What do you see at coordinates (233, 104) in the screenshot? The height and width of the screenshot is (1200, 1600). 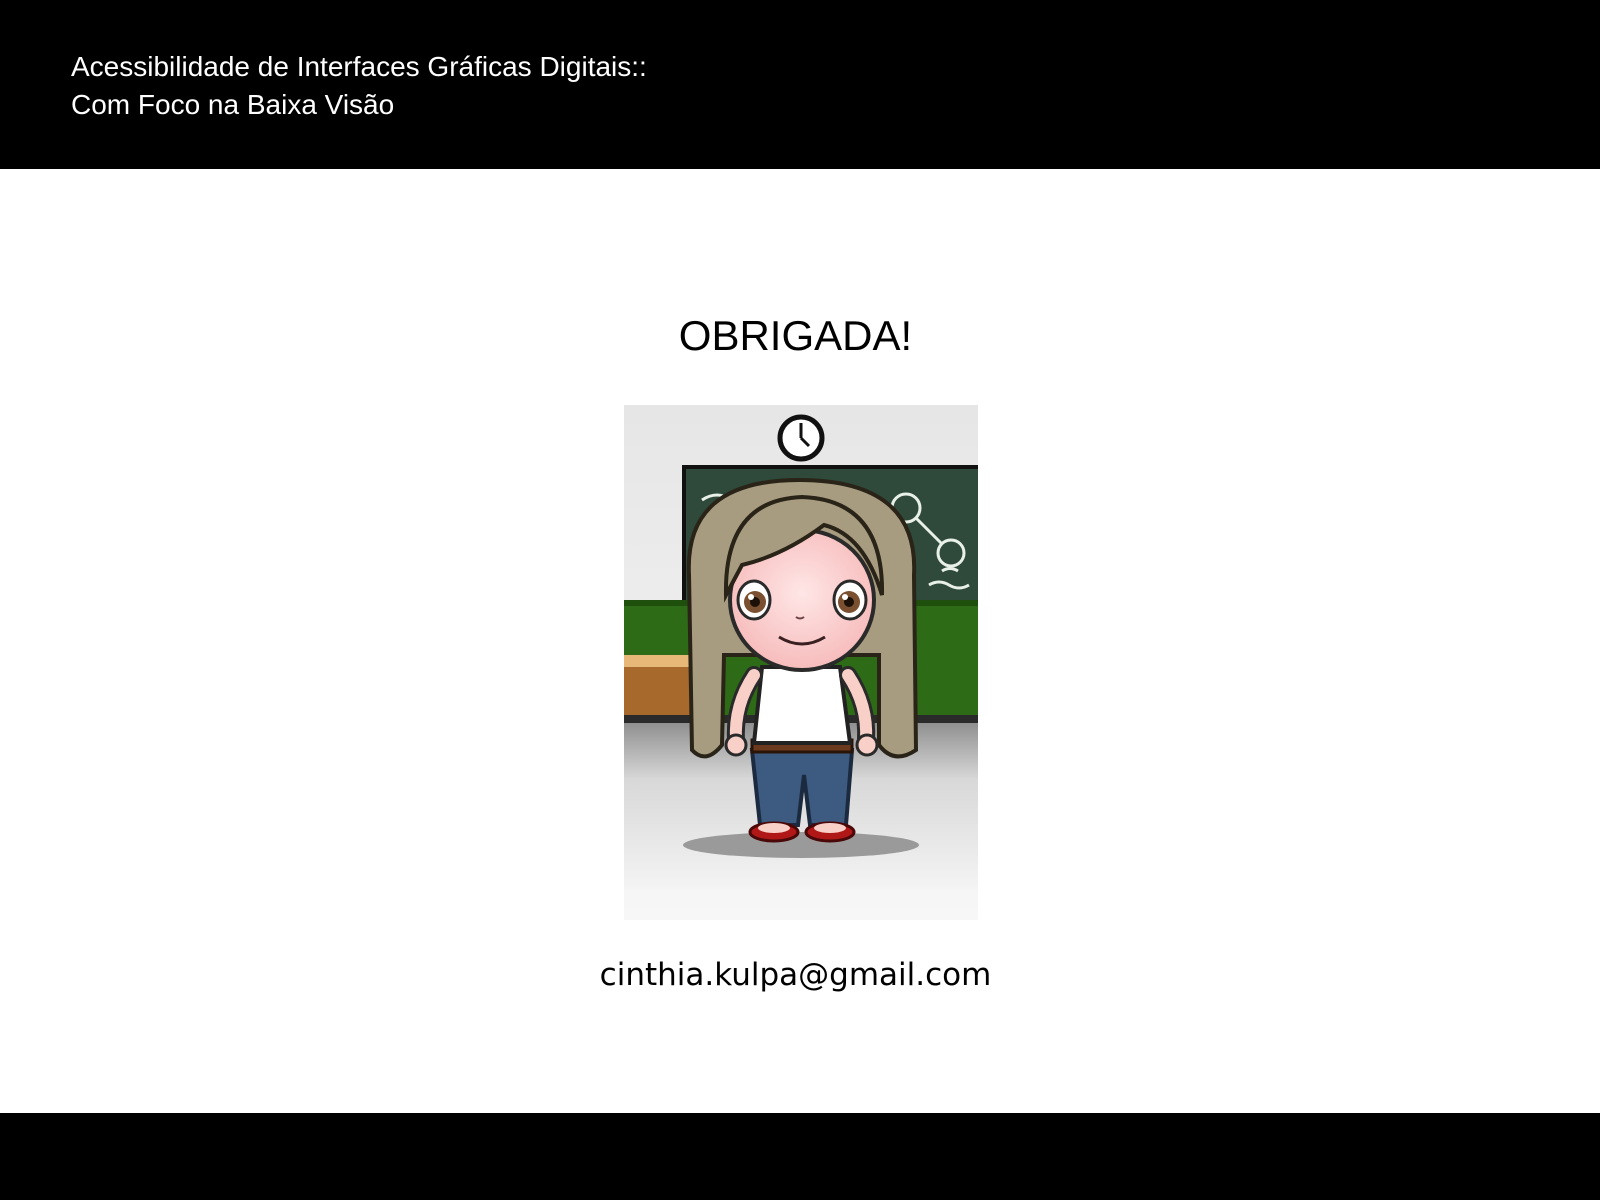 I see `presentation-title-line-2: Com Foco na Baixa Visão` at bounding box center [233, 104].